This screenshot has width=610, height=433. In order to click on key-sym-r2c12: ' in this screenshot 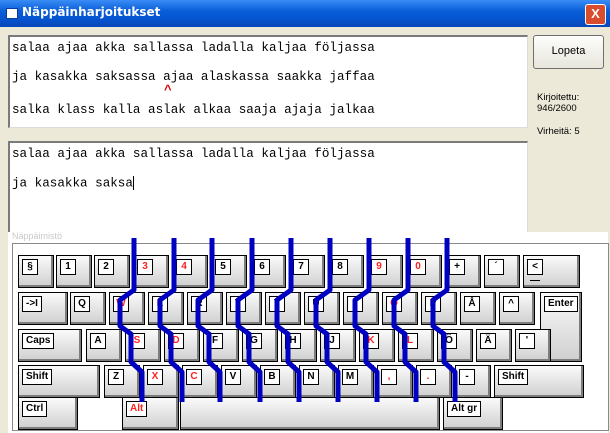, I will do `click(533, 345)`.